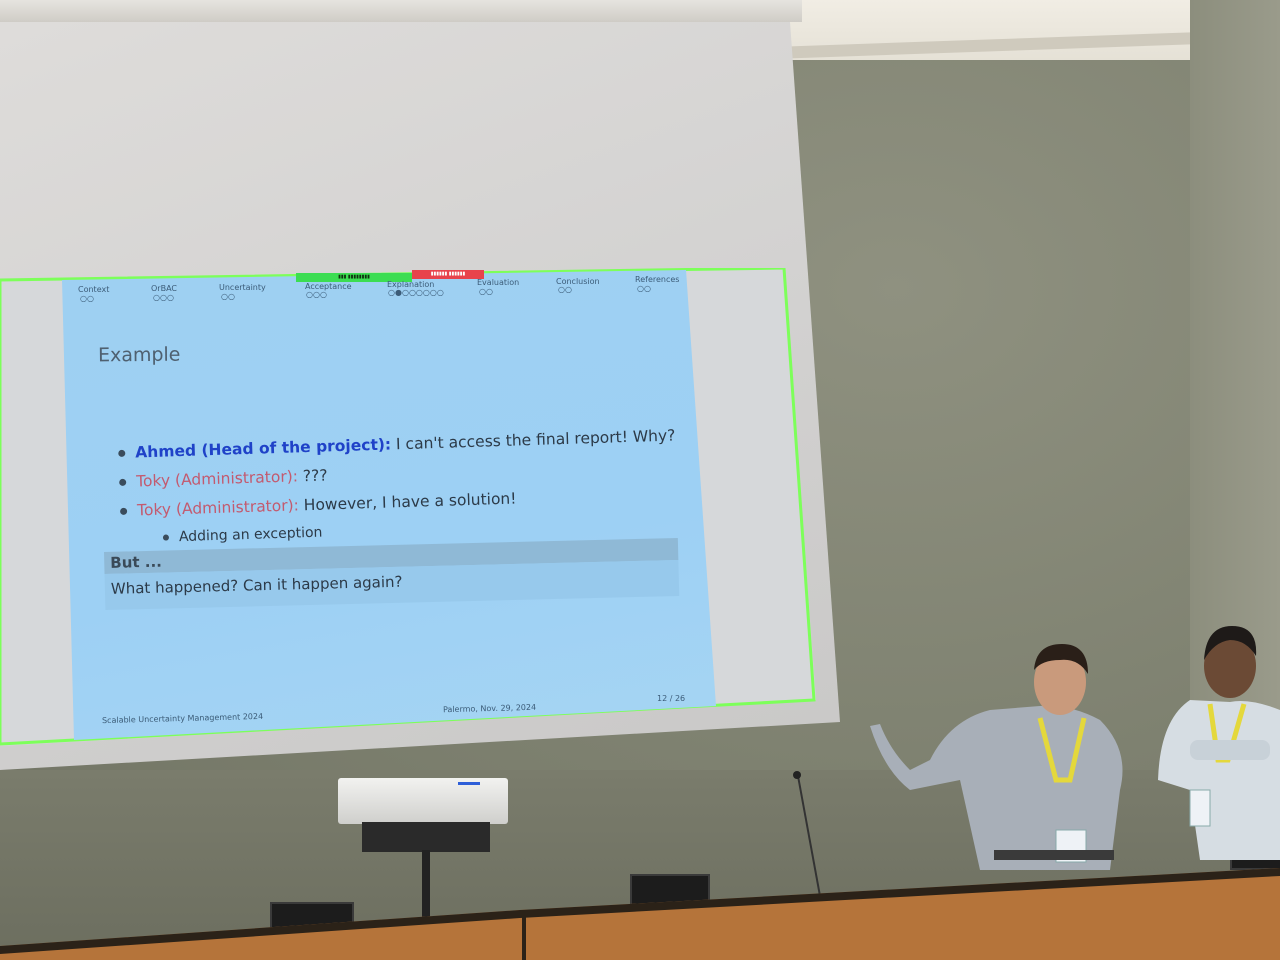 This screenshot has height=960, width=1280. I want to click on nav-evaluation-dots: ○○, so click(486, 291).